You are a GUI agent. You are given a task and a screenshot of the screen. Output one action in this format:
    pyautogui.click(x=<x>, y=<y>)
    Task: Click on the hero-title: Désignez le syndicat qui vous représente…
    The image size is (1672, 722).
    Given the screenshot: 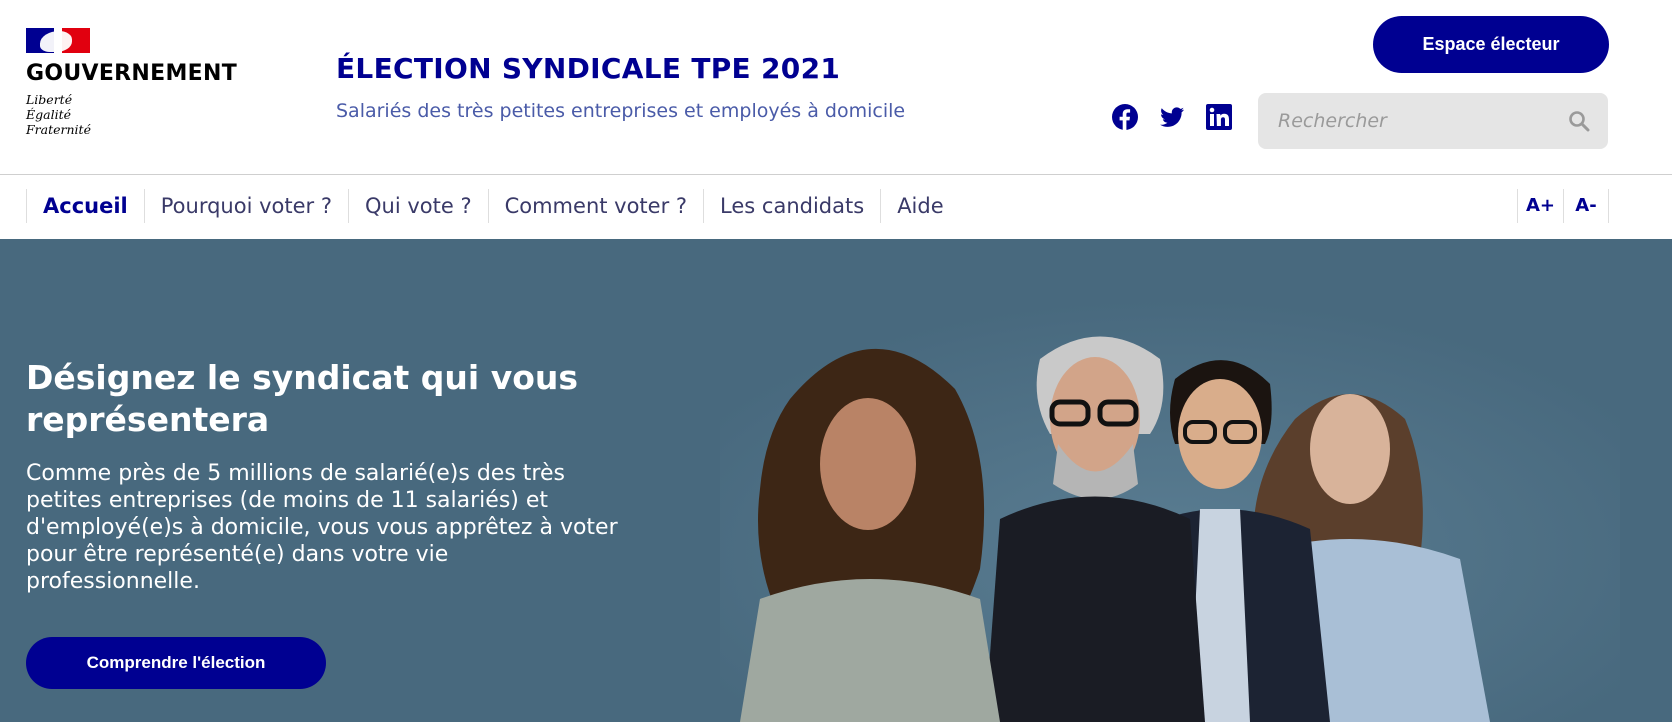 What is the action you would take?
    pyautogui.click(x=302, y=398)
    